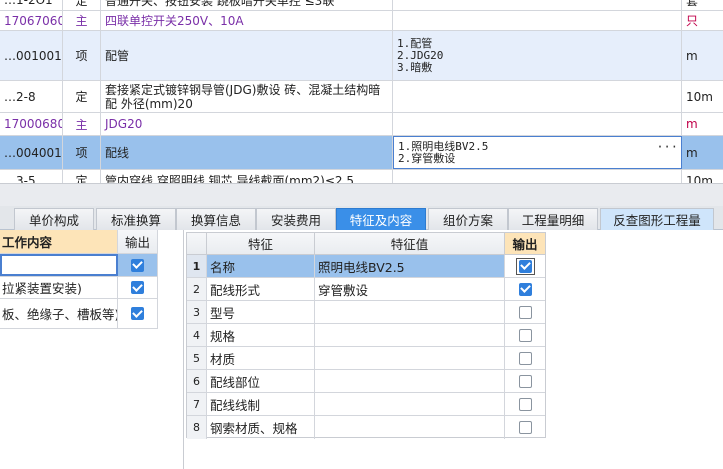 Image resolution: width=723 pixels, height=469 pixels. What do you see at coordinates (296, 219) in the screenshot?
I see `tab-install-fee: 安装费用` at bounding box center [296, 219].